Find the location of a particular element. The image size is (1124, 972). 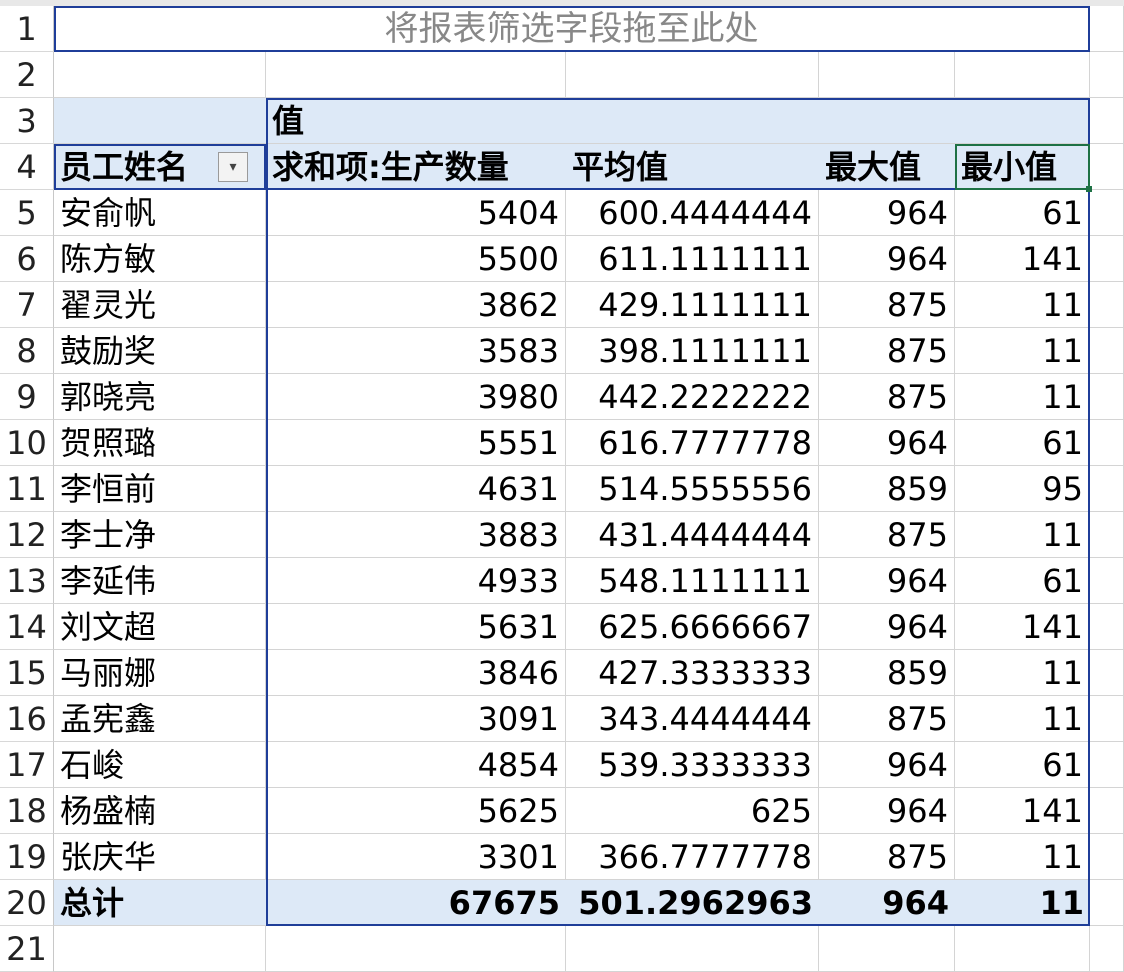

value-cell-sum: 5631 is located at coordinates (416, 627).